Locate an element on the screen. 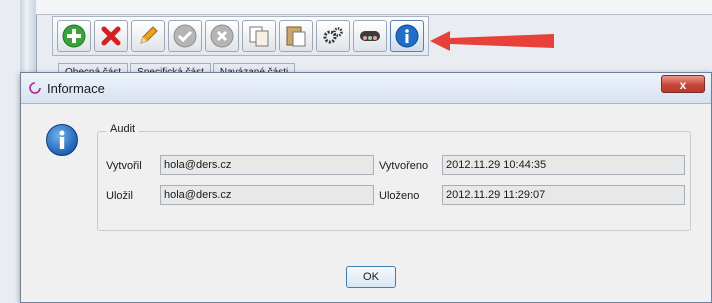 The height and width of the screenshot is (303, 712). paste-icon is located at coordinates (296, 36).